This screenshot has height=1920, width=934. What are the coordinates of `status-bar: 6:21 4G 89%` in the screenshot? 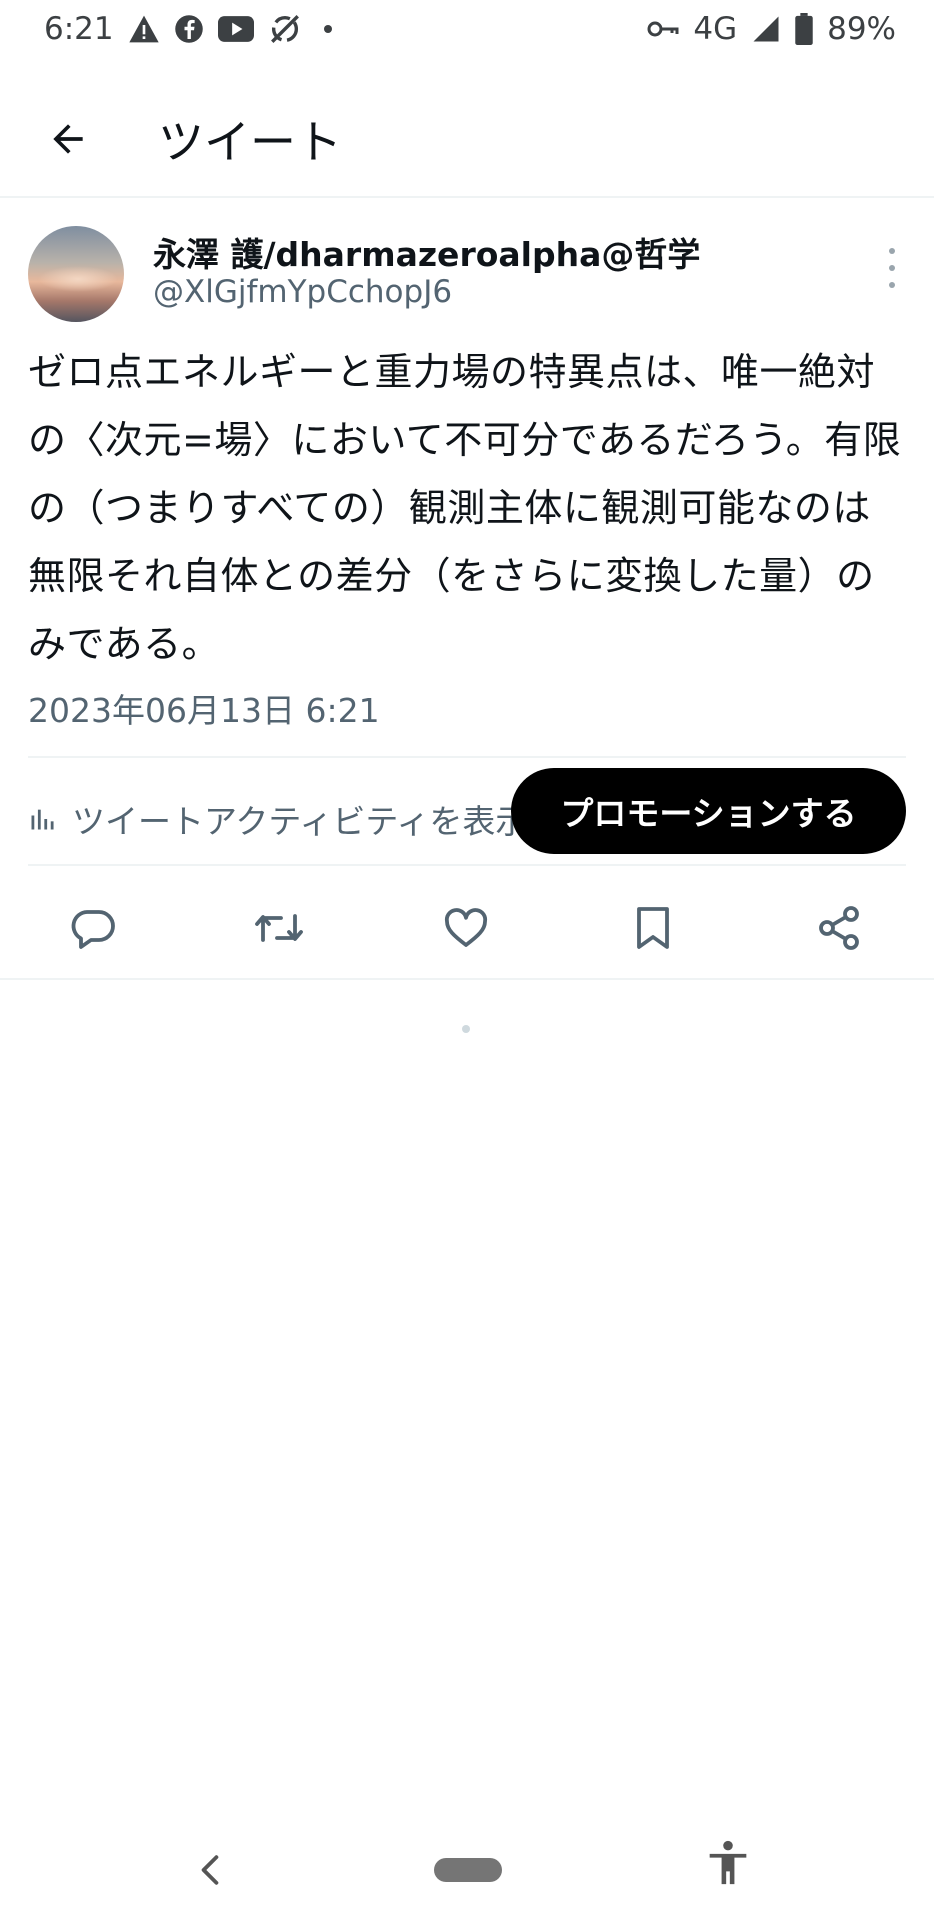 It's located at (467, 29).